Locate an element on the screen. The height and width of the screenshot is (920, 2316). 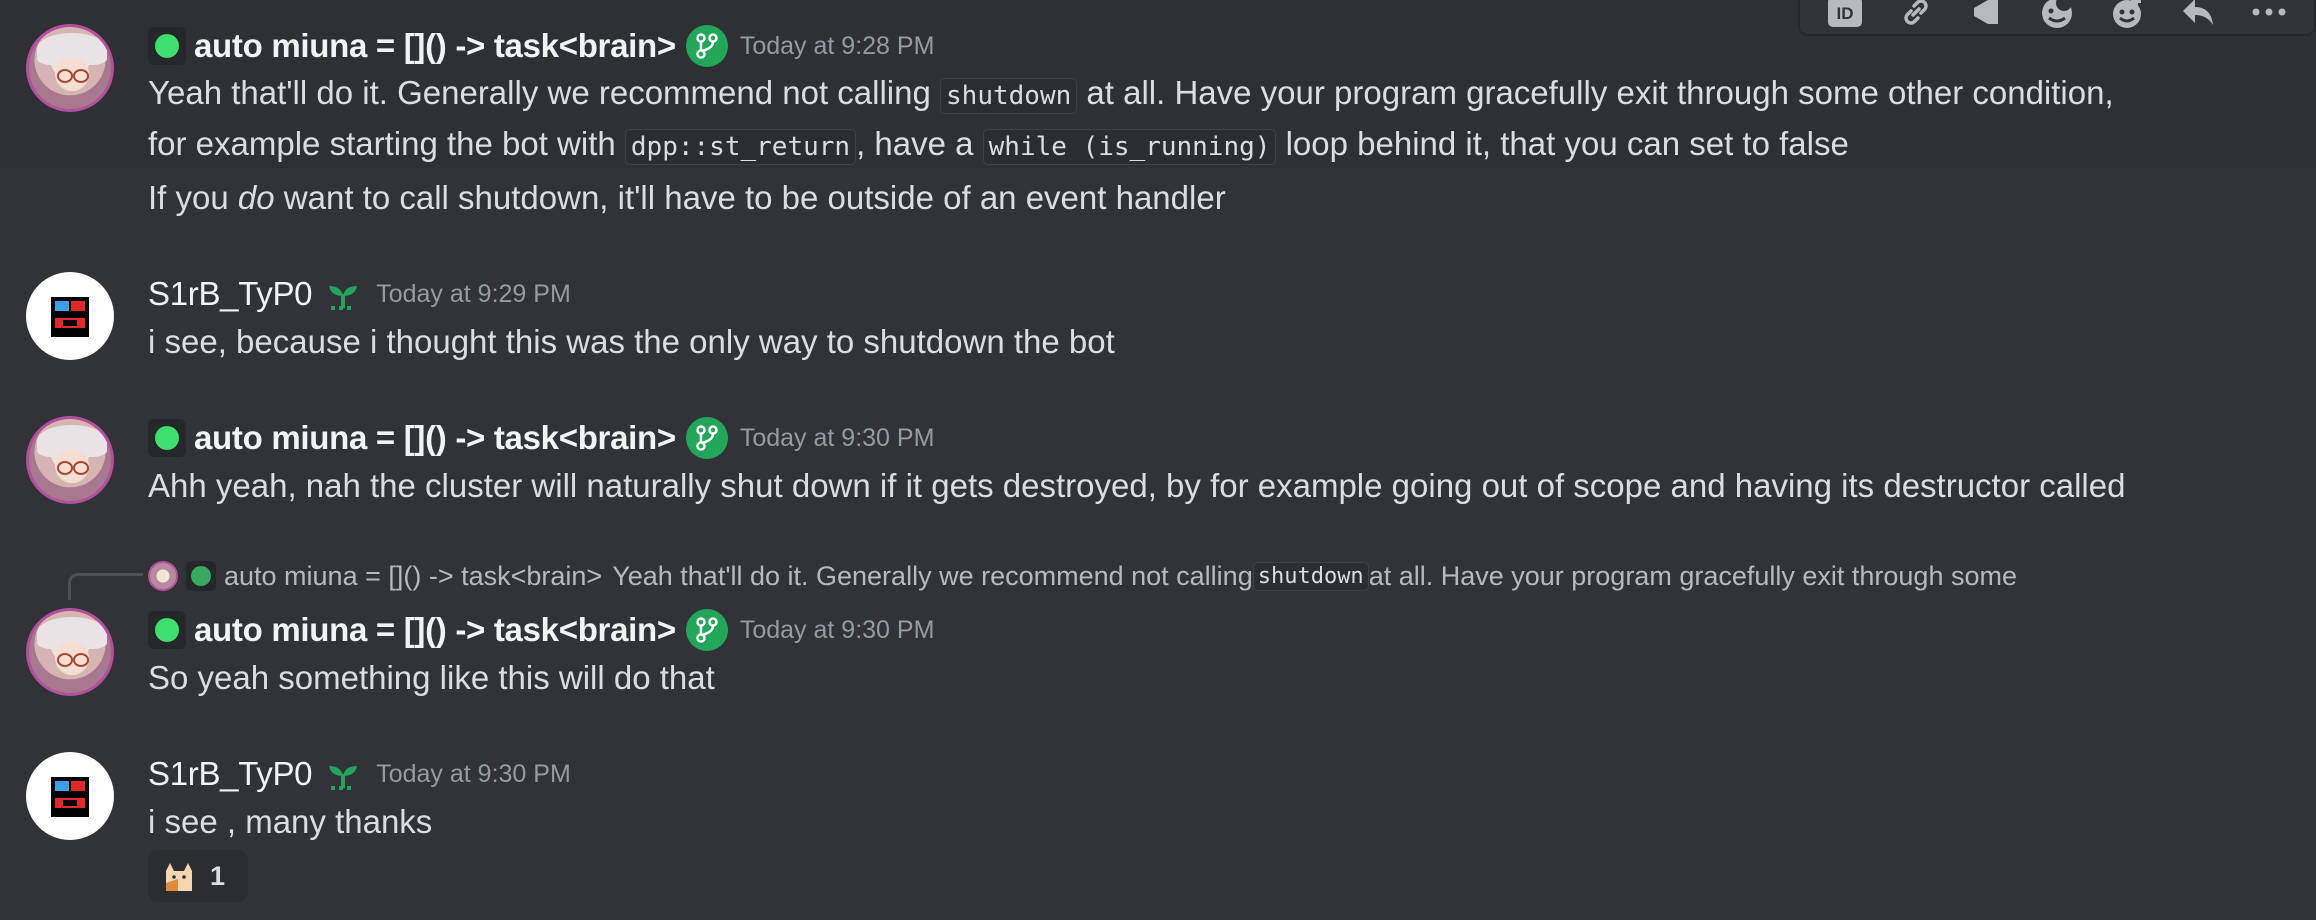
link-icon is located at coordinates (1916, 16).